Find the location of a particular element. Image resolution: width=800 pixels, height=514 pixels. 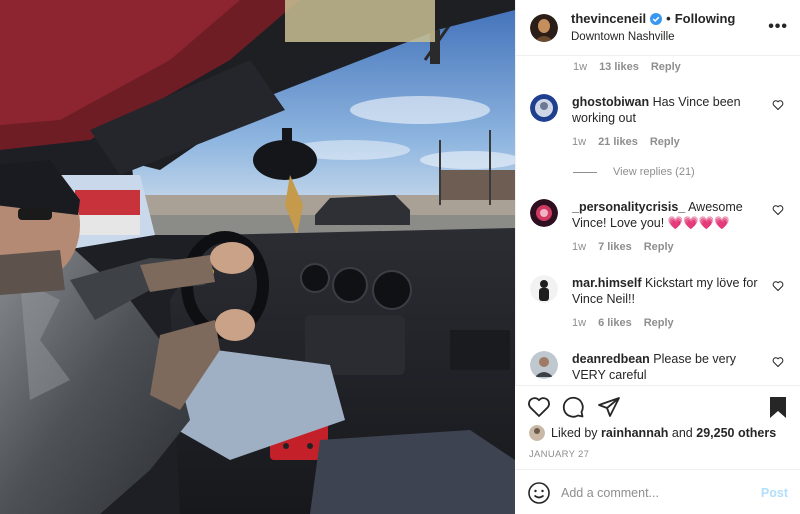

like-heart-icon is located at coordinates (539, 407).